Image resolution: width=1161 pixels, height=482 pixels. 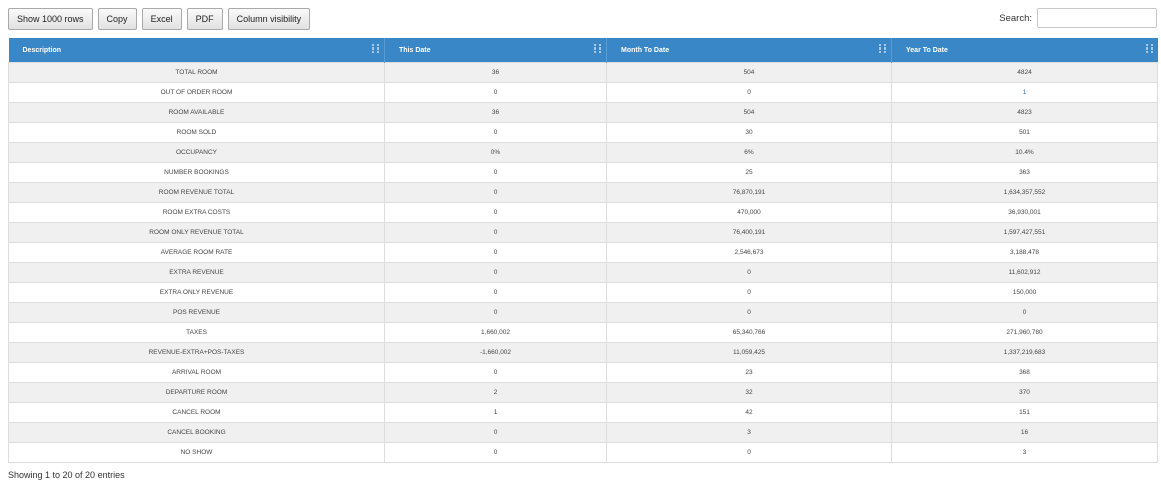 What do you see at coordinates (749, 352) in the screenshot?
I see `month-to-date-cell: 11,059,425` at bounding box center [749, 352].